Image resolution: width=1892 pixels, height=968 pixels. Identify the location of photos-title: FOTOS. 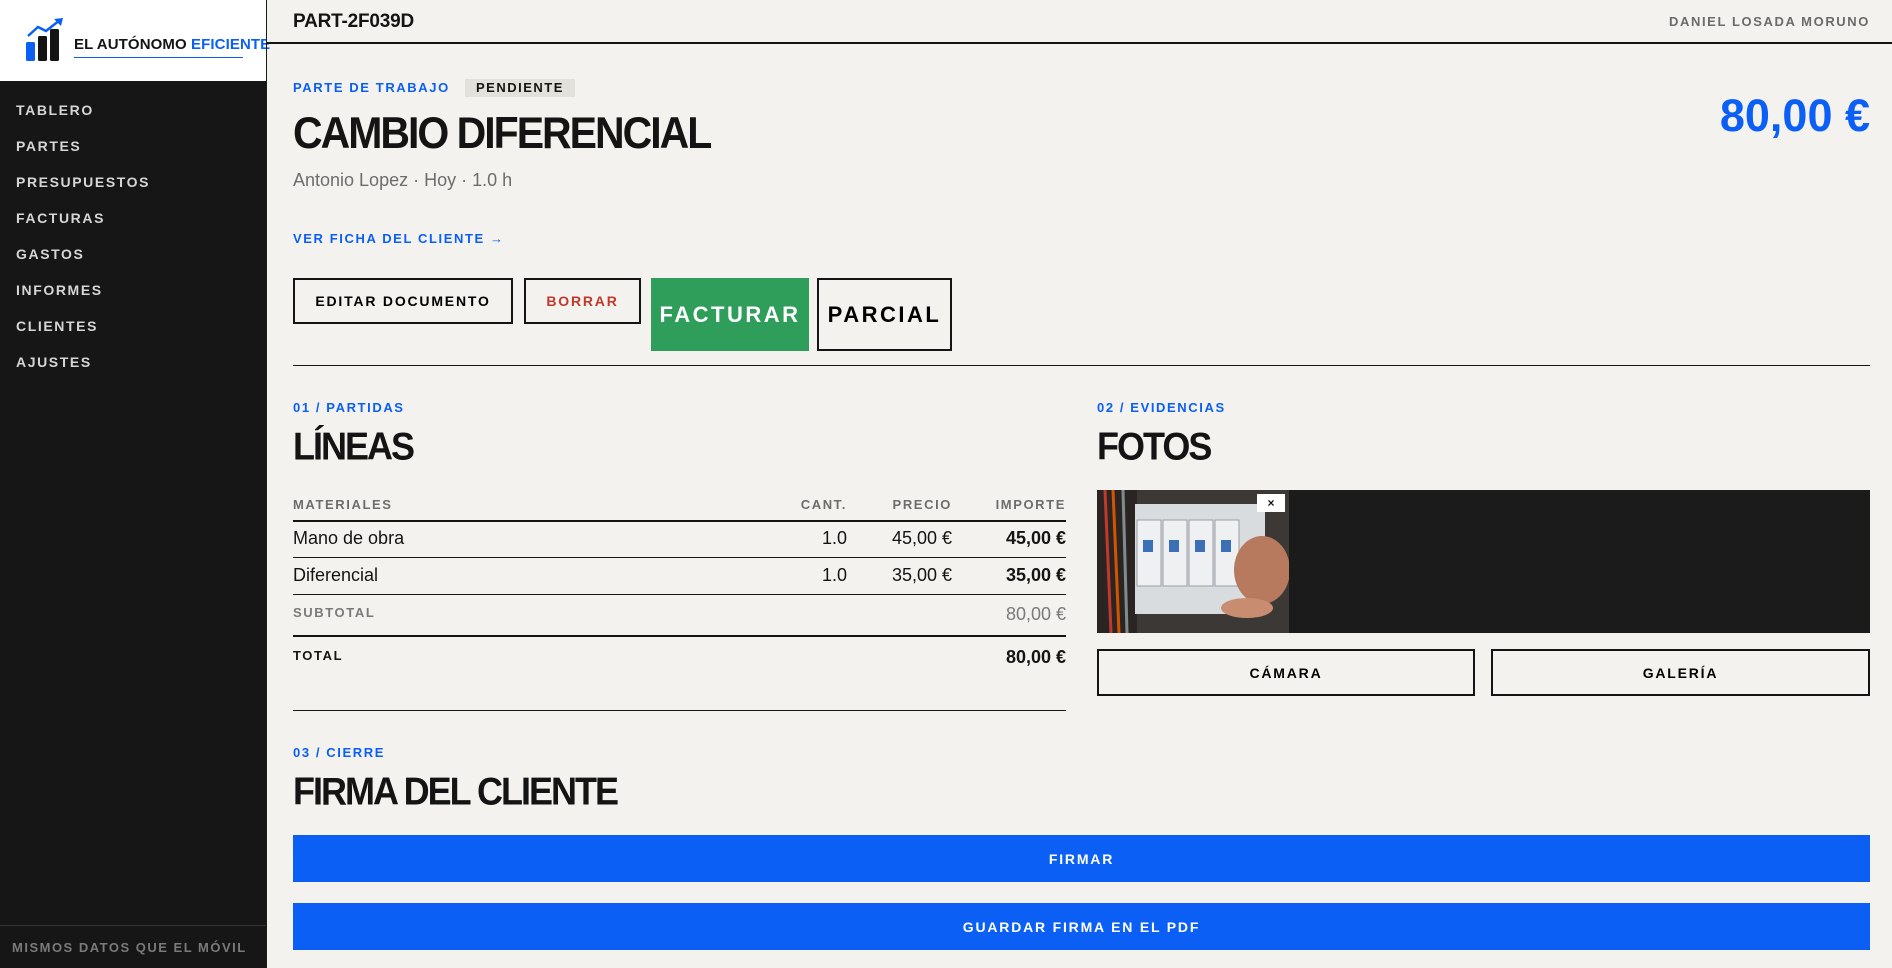
(1154, 446).